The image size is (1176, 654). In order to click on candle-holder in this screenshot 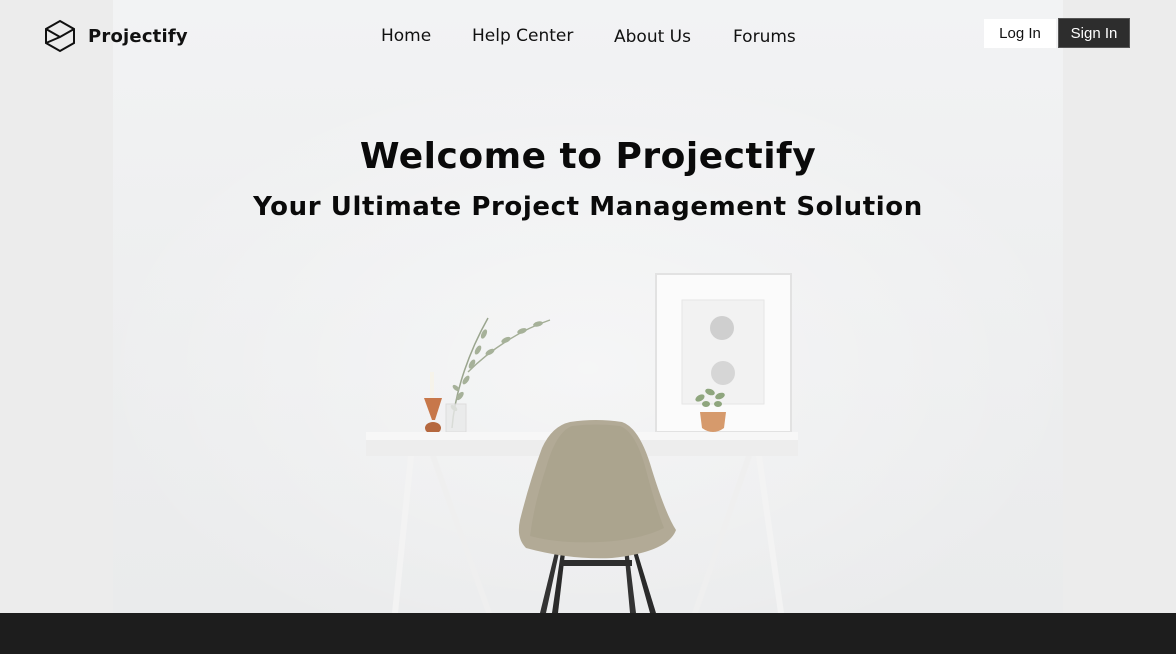, I will do `click(433, 403)`.